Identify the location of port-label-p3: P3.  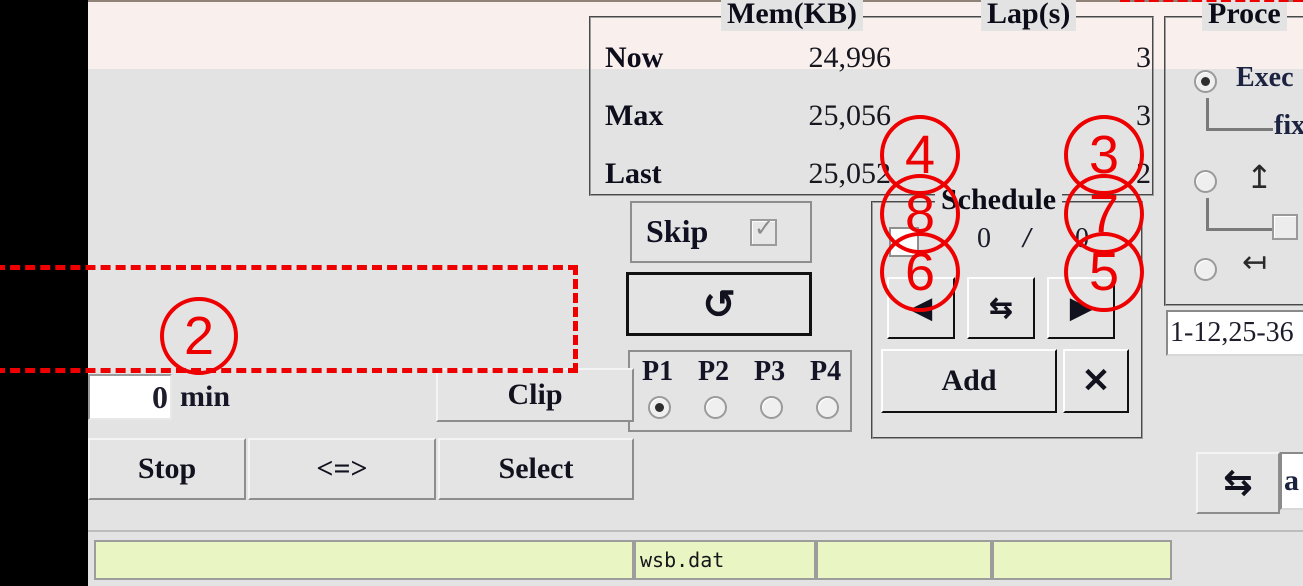
(770, 371).